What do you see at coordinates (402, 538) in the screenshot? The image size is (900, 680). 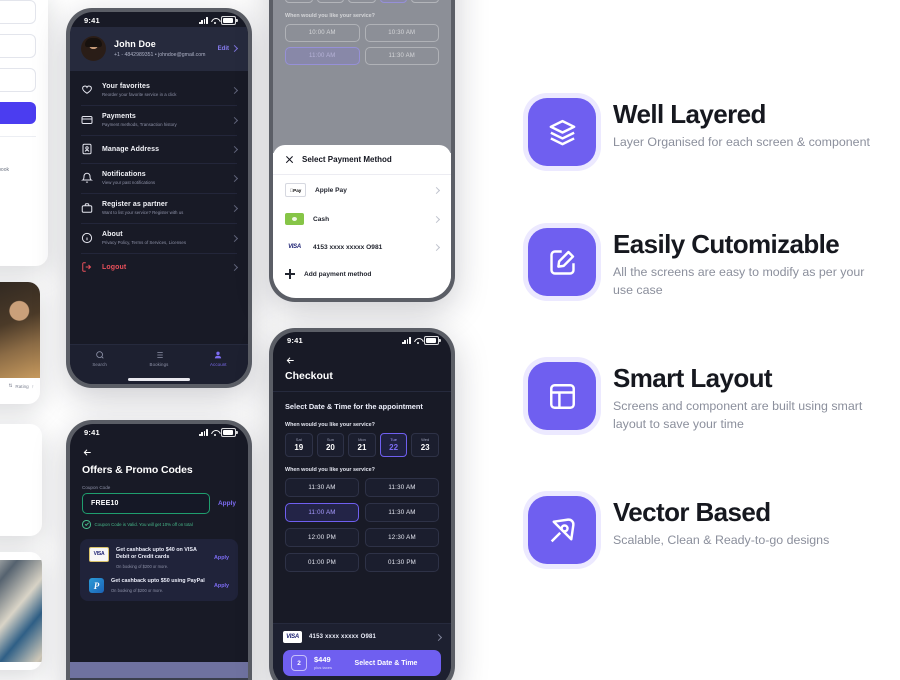 I see `time-slot: 12:30 AM` at bounding box center [402, 538].